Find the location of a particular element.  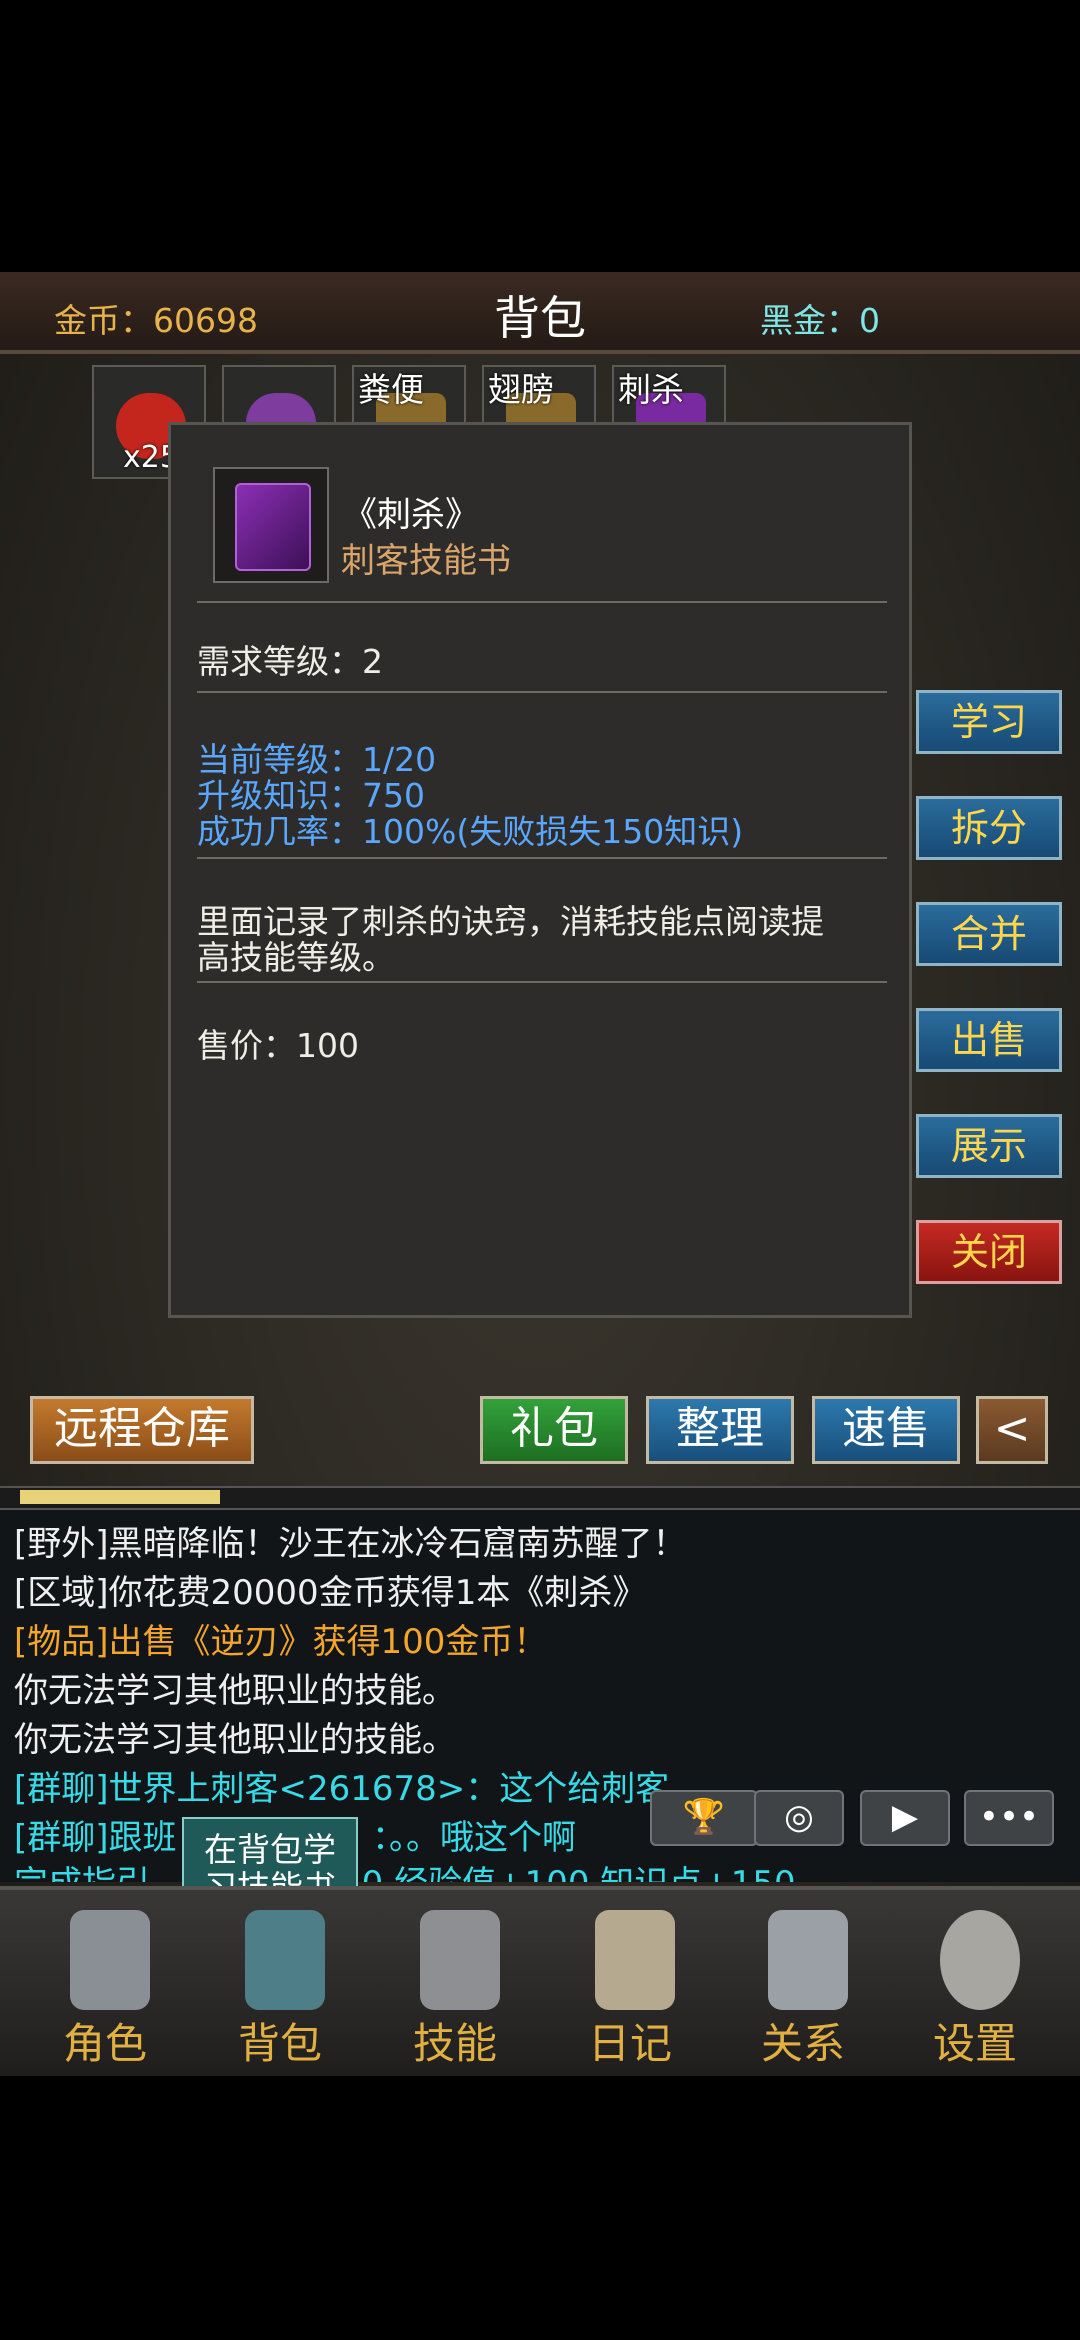

sell-button: 出售 is located at coordinates (989, 1040).